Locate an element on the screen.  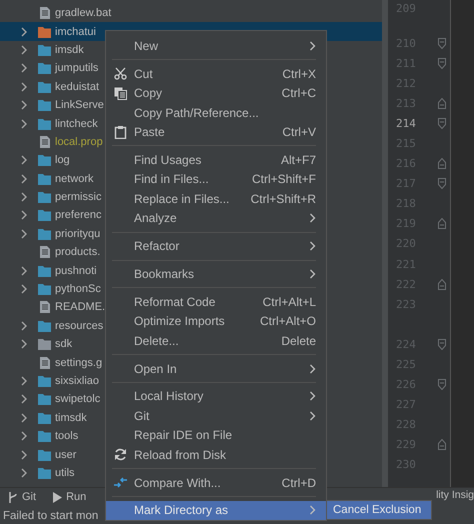
file-name: resources is located at coordinates (79, 326).